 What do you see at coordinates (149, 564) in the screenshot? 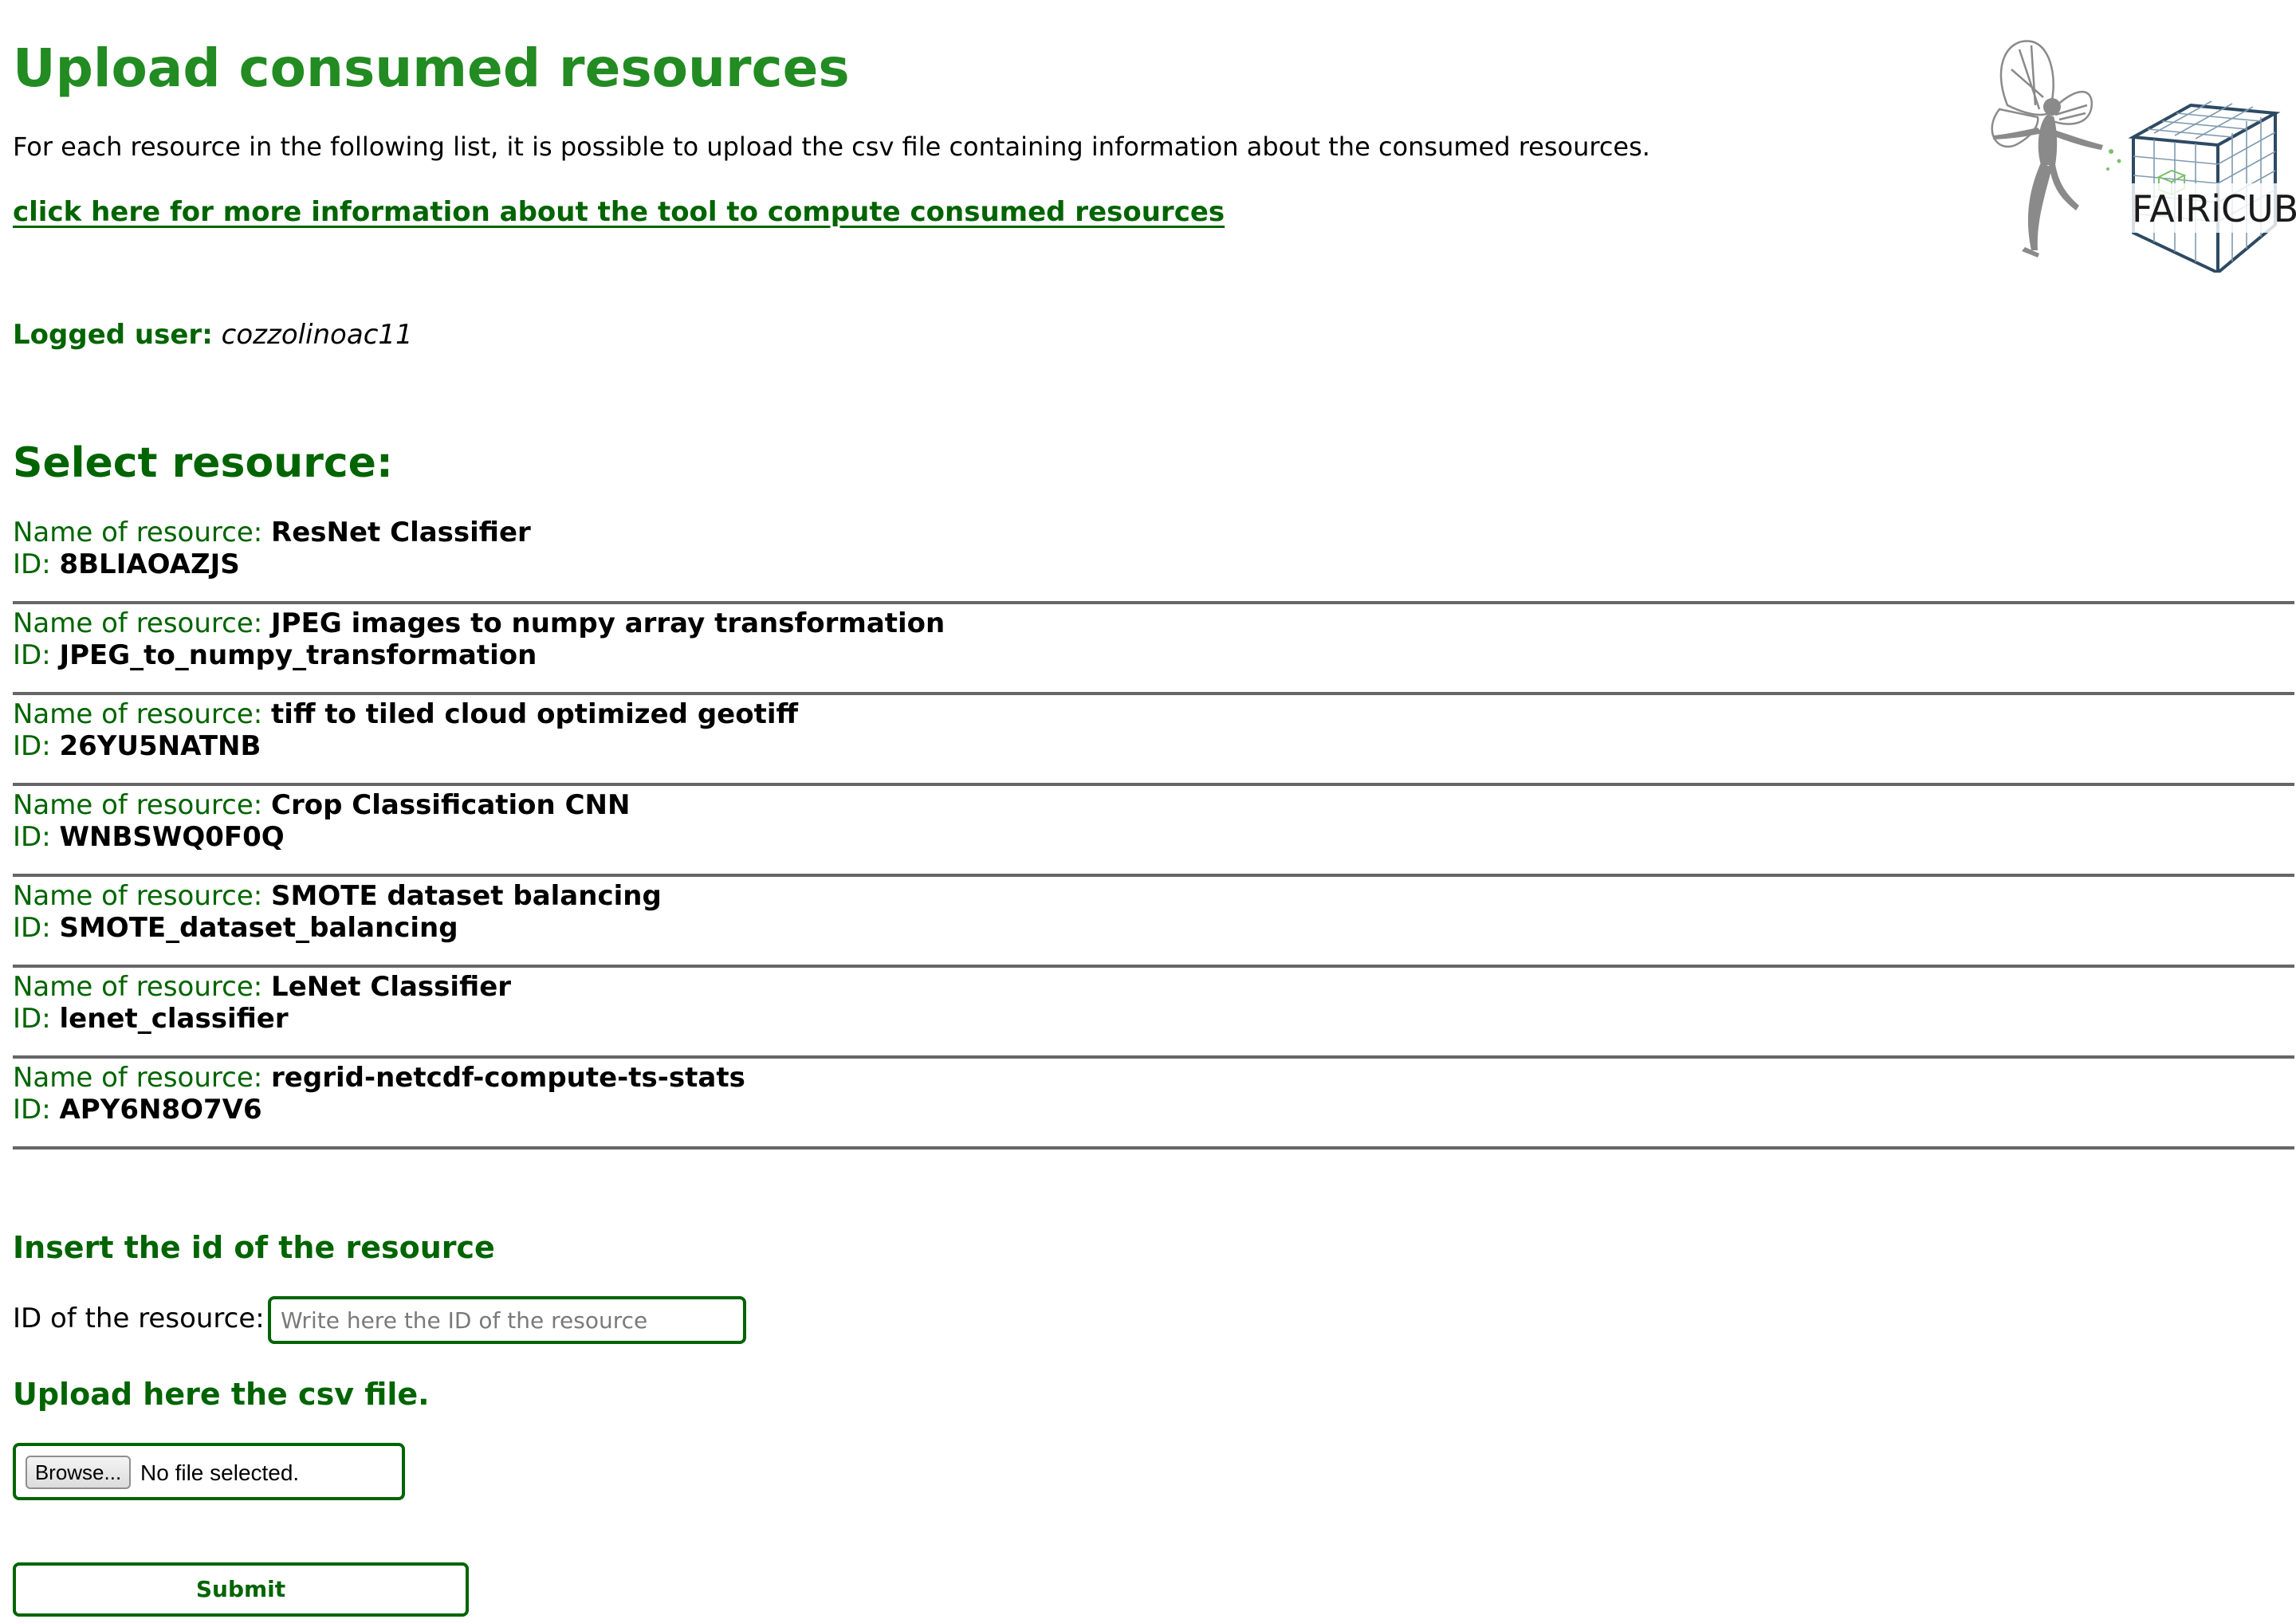
I see `resource-id: 8BLIAOAZJS` at bounding box center [149, 564].